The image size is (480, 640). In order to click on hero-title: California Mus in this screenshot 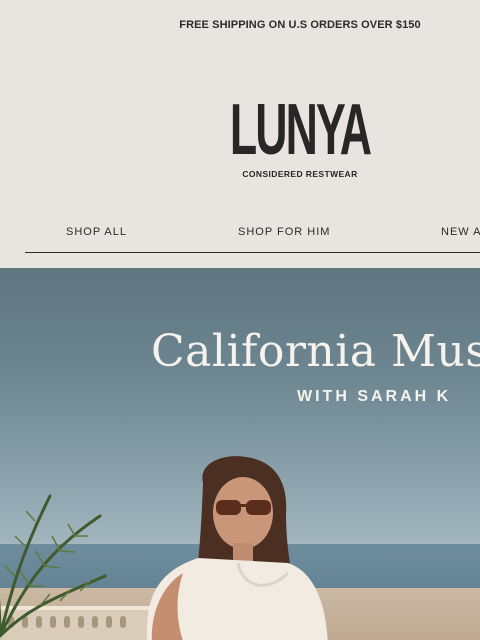, I will do `click(315, 351)`.